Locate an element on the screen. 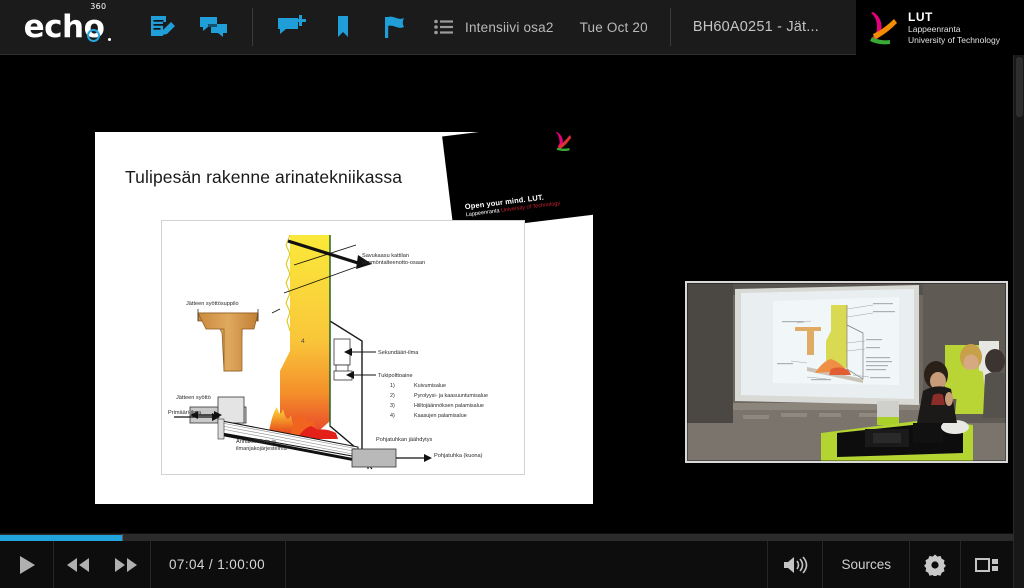 The image size is (1024, 588). label-grate-2: ilmanjakojärjestelmä is located at coordinates (262, 449).